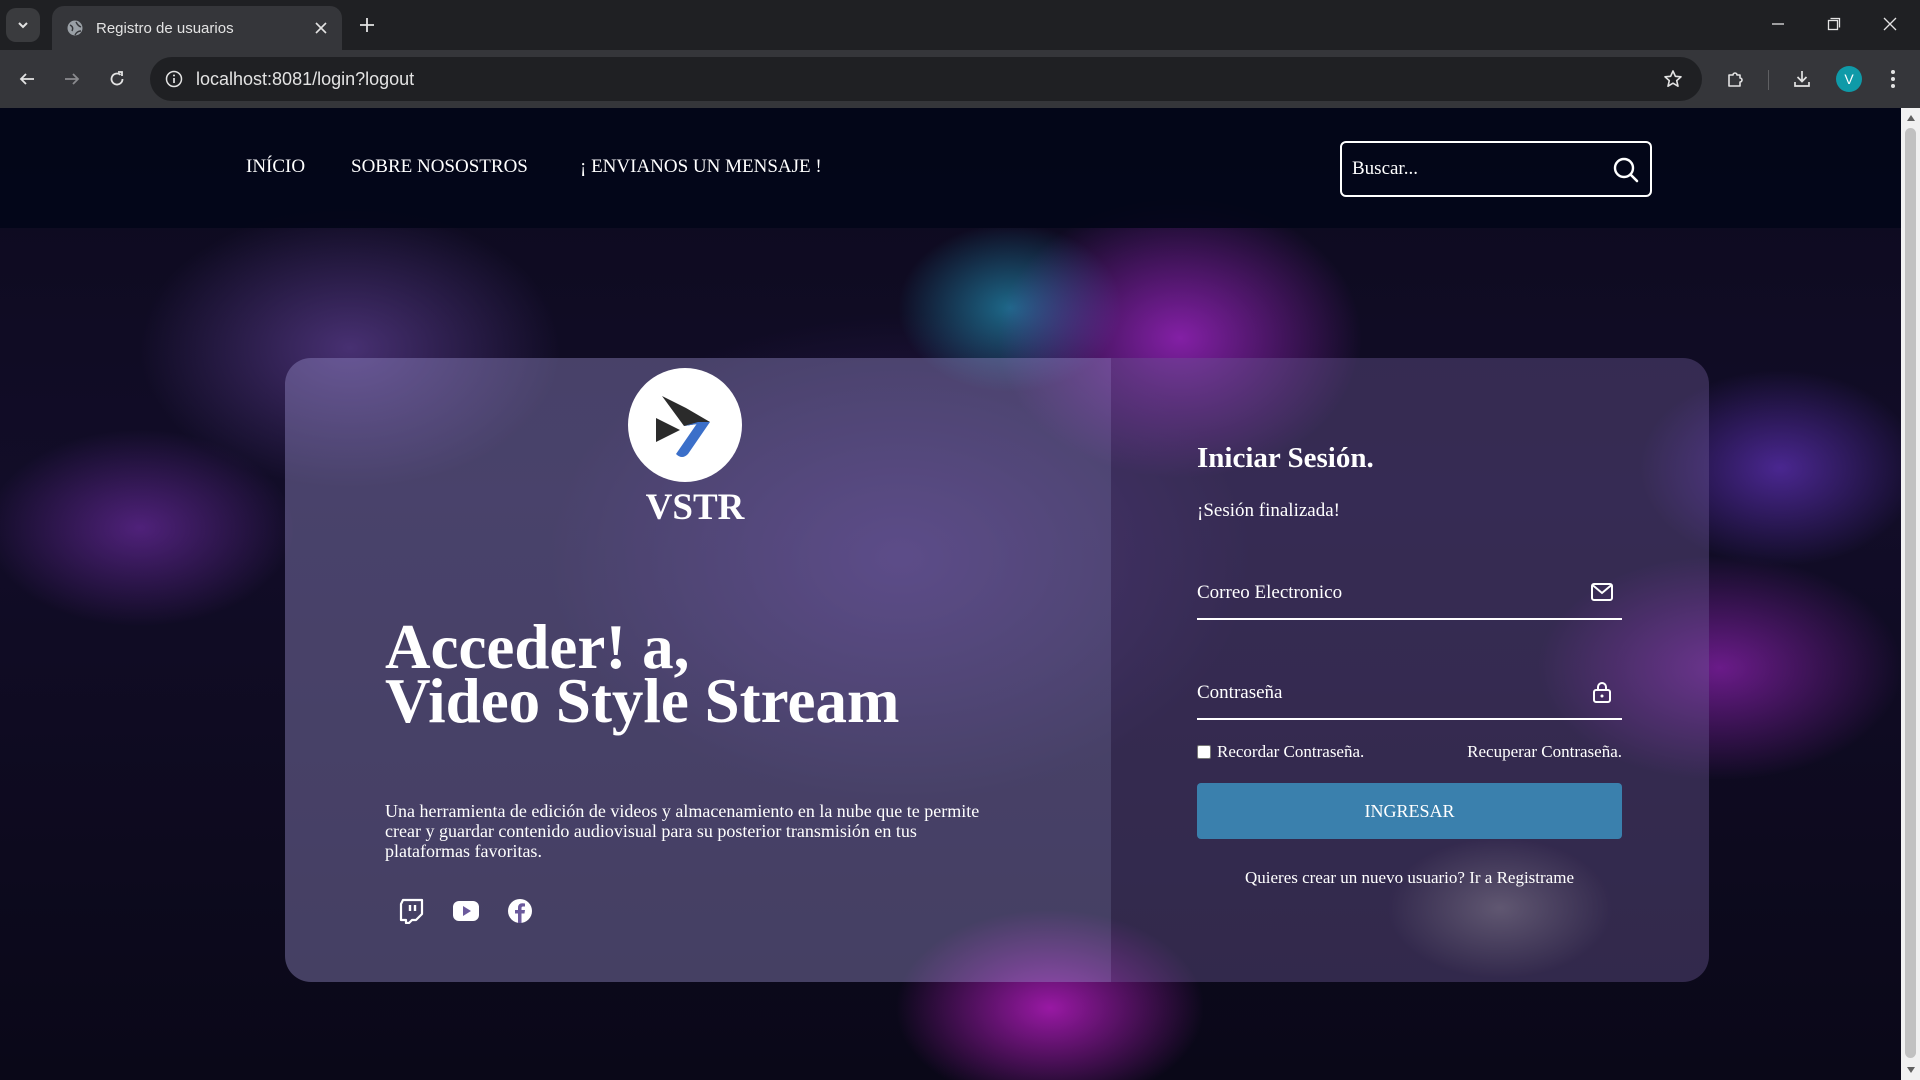 Image resolution: width=1920 pixels, height=1080 pixels. I want to click on info-icon, so click(174, 79).